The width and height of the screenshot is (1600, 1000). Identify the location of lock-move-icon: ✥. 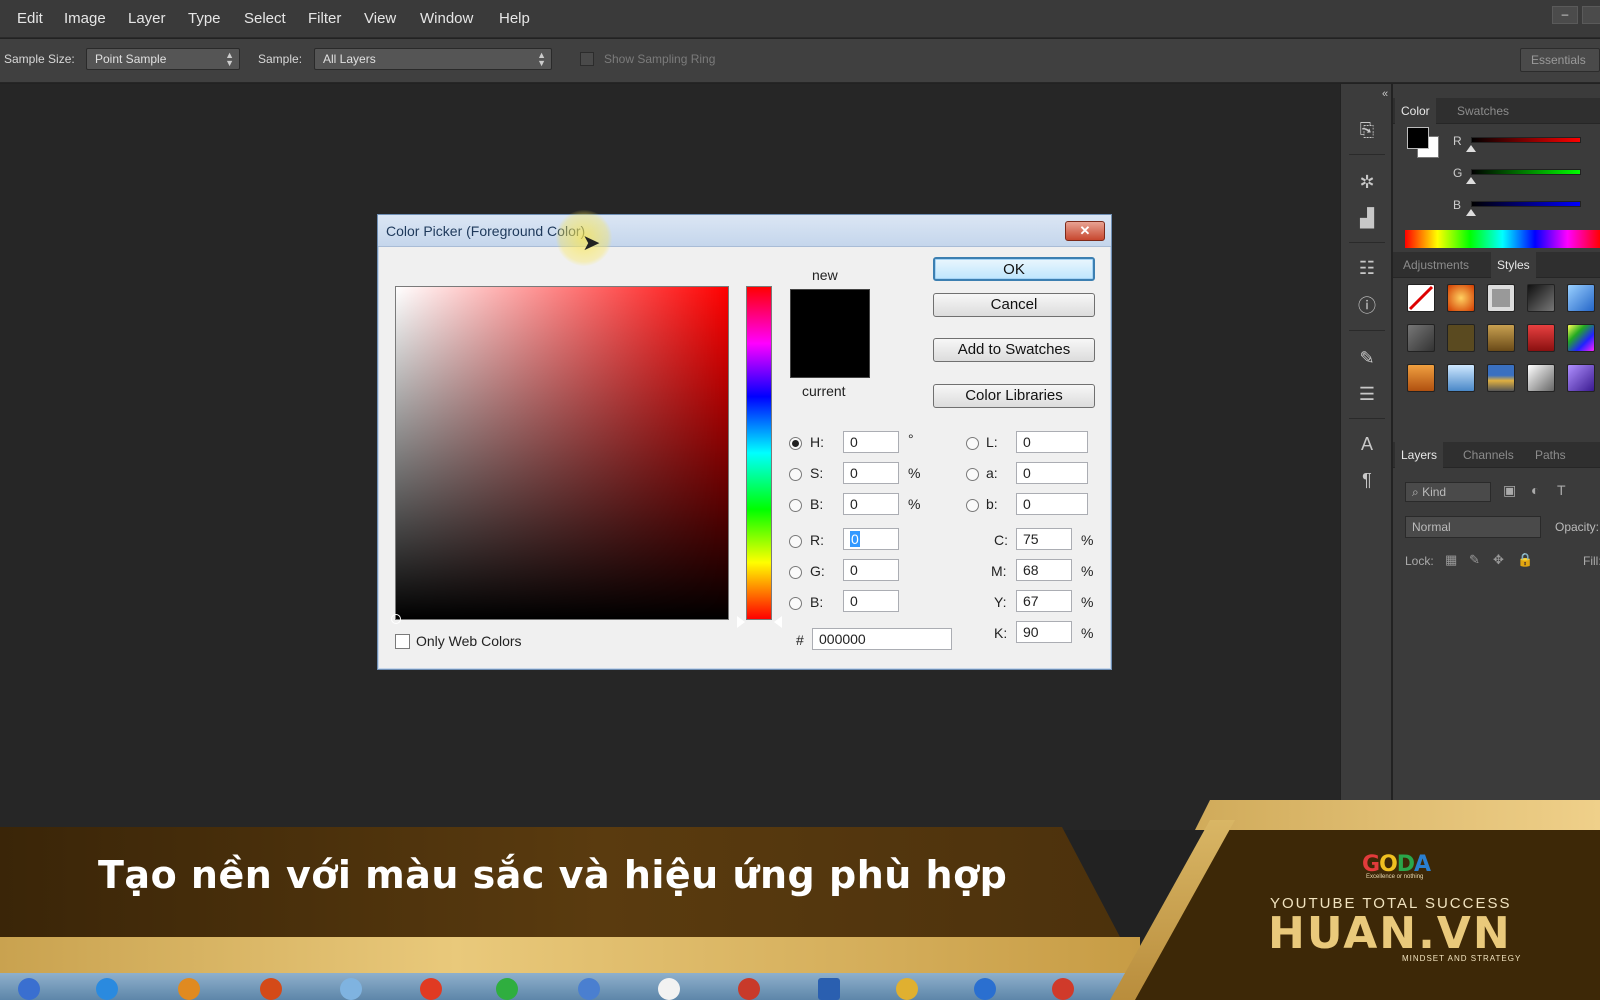
(1498, 560).